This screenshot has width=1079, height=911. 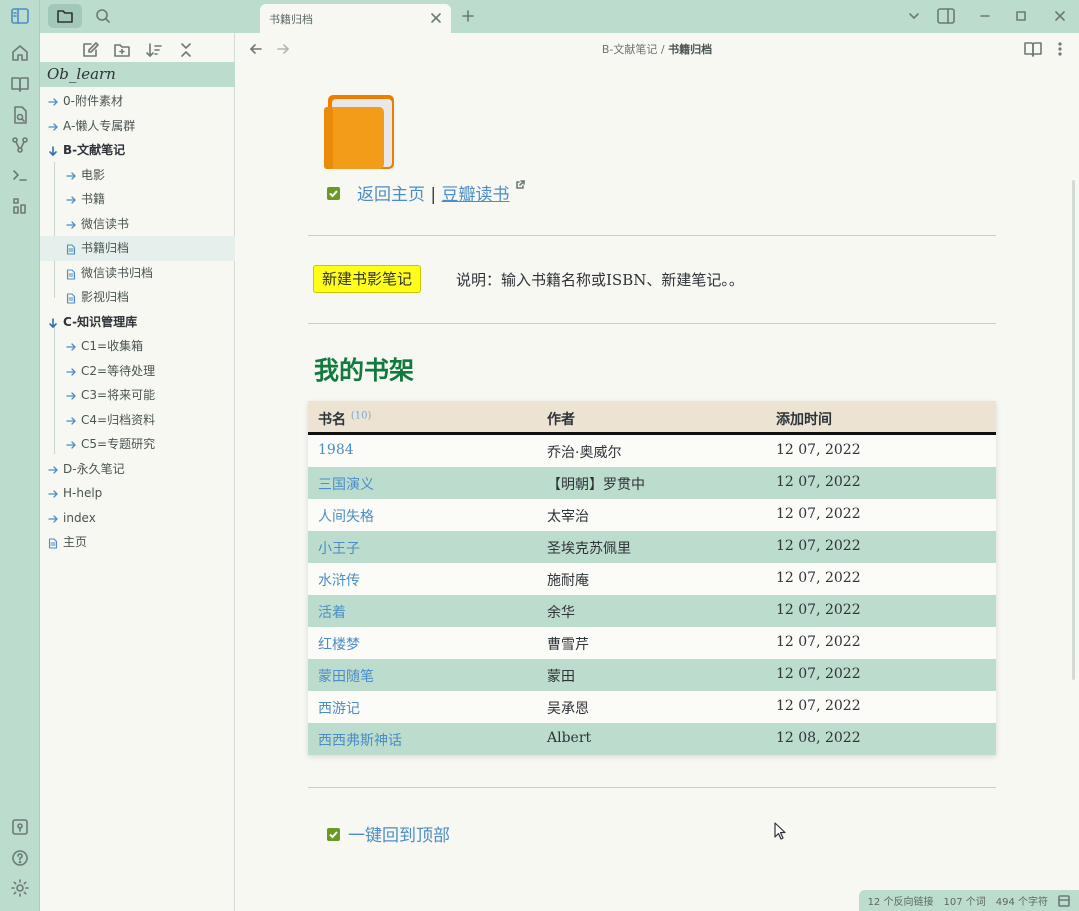 What do you see at coordinates (985, 16) in the screenshot?
I see `minimize-icon` at bounding box center [985, 16].